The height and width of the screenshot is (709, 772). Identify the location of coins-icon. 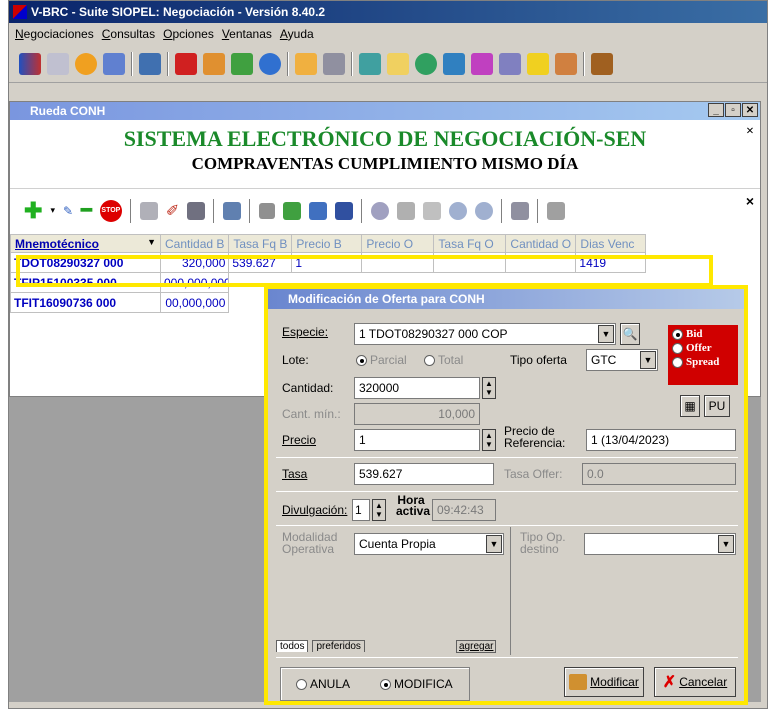
(86, 63).